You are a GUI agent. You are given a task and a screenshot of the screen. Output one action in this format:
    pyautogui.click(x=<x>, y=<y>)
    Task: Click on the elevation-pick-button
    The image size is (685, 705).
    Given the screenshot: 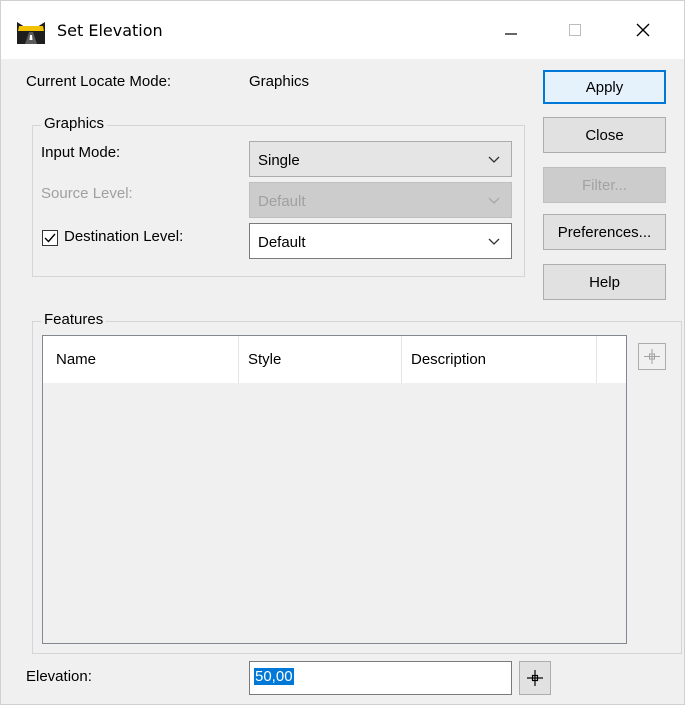 What is the action you would take?
    pyautogui.click(x=535, y=678)
    